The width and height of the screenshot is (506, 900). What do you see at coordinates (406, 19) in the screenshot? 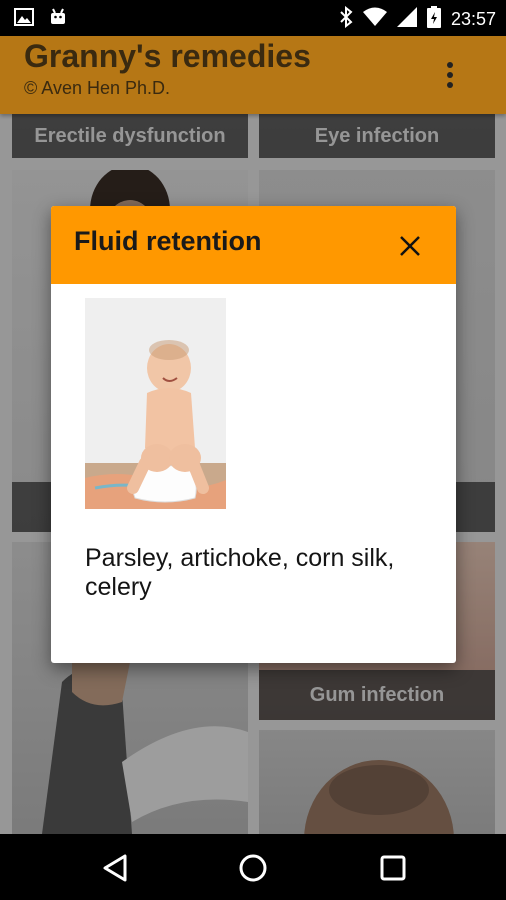
I see `cell-signal-icon` at bounding box center [406, 19].